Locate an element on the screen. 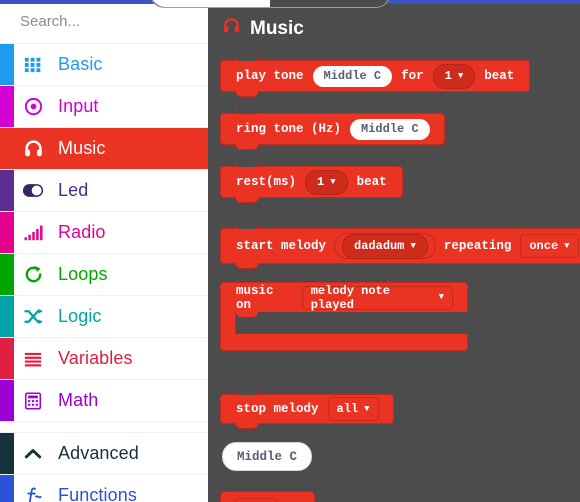 The height and width of the screenshot is (502, 580). sidebar-item-math: Math is located at coordinates (104, 401).